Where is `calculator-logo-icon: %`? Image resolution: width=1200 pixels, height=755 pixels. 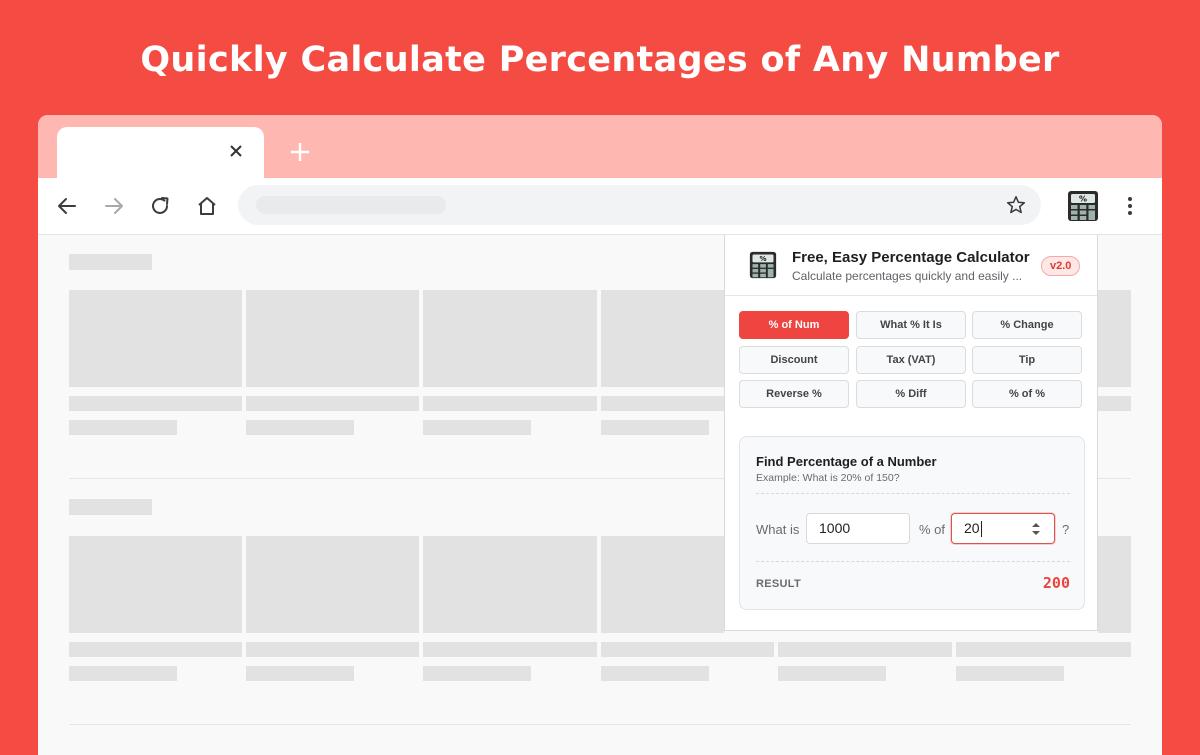 calculator-logo-icon: % is located at coordinates (763, 265).